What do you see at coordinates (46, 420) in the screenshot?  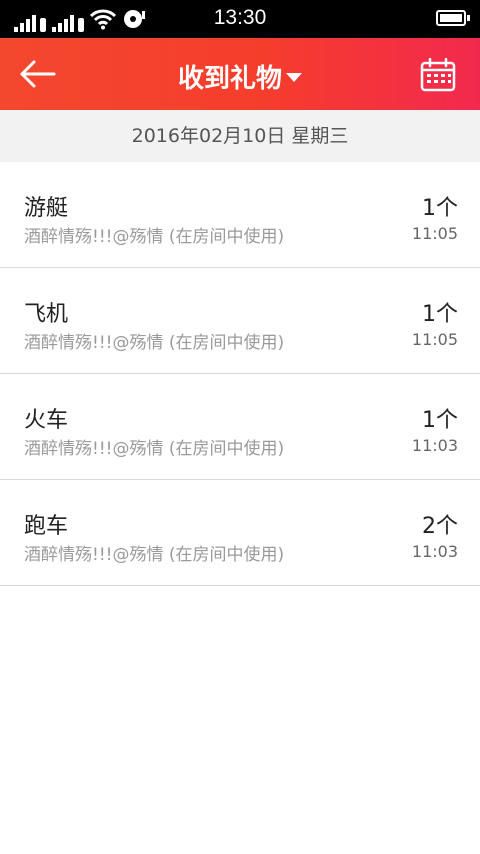 I see `gift-name: 火车` at bounding box center [46, 420].